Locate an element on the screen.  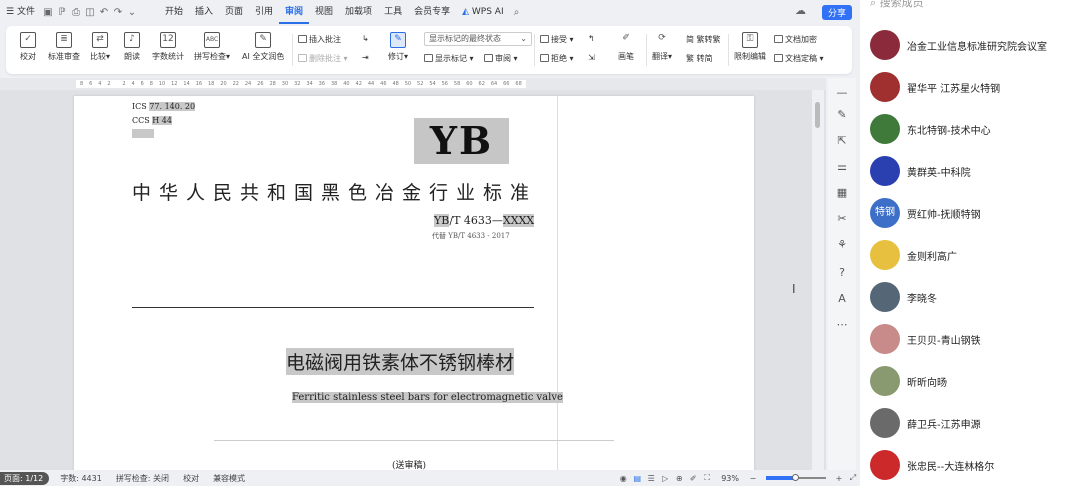
image-icon: ▦ is located at coordinates (842, 193).